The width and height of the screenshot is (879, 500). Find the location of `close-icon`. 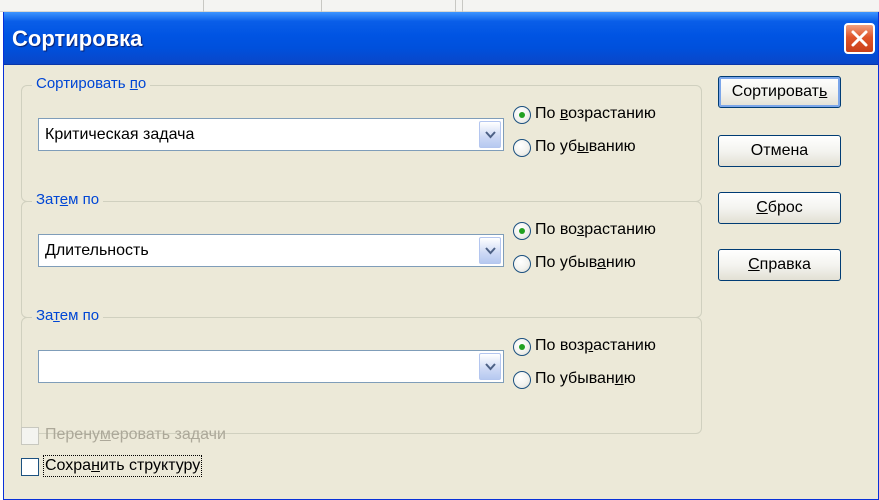

close-icon is located at coordinates (859, 38).